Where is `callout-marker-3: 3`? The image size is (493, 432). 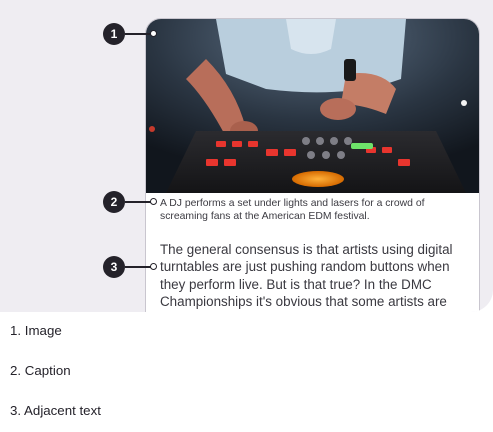
callout-marker-3: 3 is located at coordinates (114, 267).